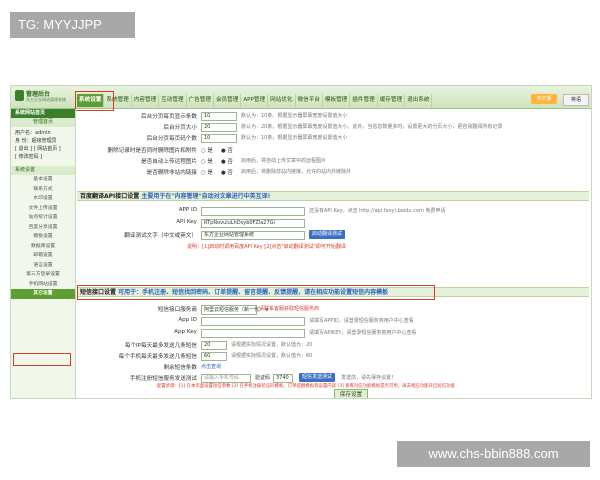  What do you see at coordinates (180, 128) in the screenshot?
I see `field-label: 后台分页大小` at bounding box center [180, 128].